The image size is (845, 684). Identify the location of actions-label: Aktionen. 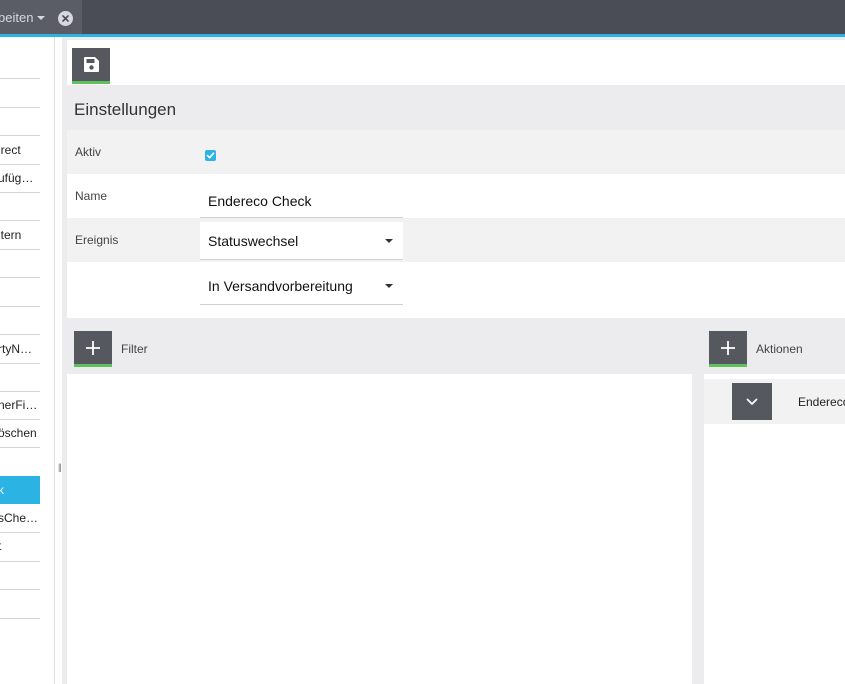
(779, 349).